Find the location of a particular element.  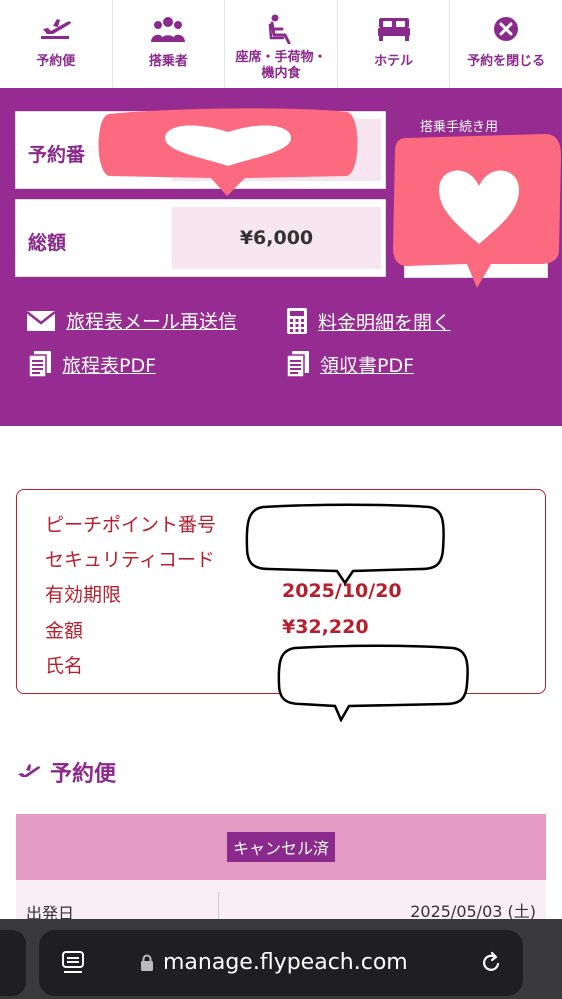

browser-toolbar: manage.flypeach.com is located at coordinates (281, 959).